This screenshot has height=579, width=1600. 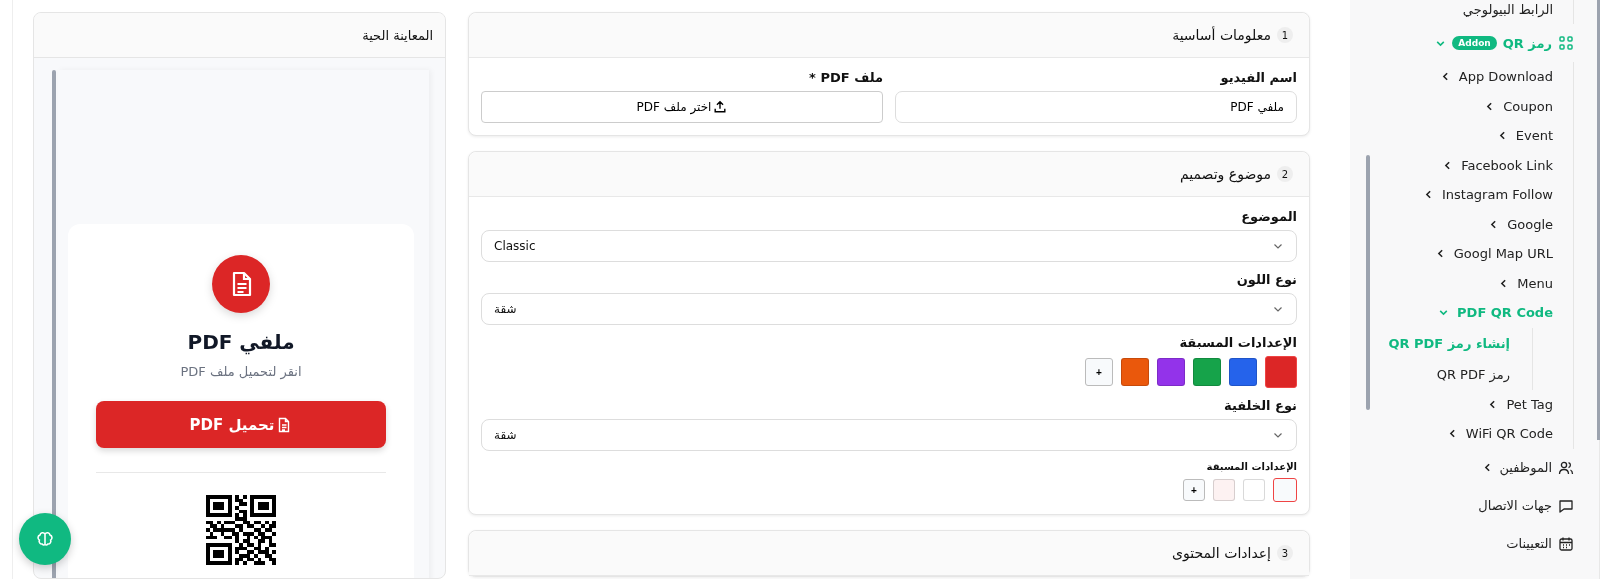 I want to click on addon-badge: Addon, so click(x=1474, y=43).